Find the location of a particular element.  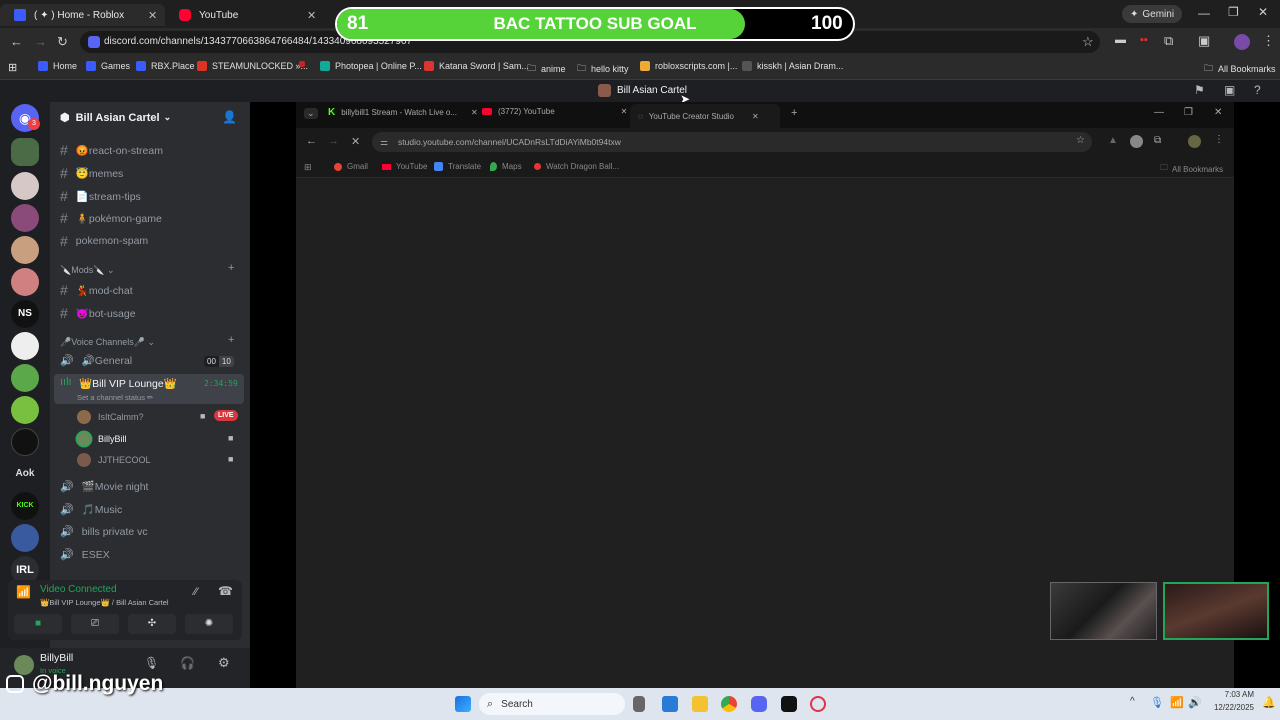

inner-tab-kick: K billybill1 Stream - Watch Live o... ✕ is located at coordinates (403, 112).